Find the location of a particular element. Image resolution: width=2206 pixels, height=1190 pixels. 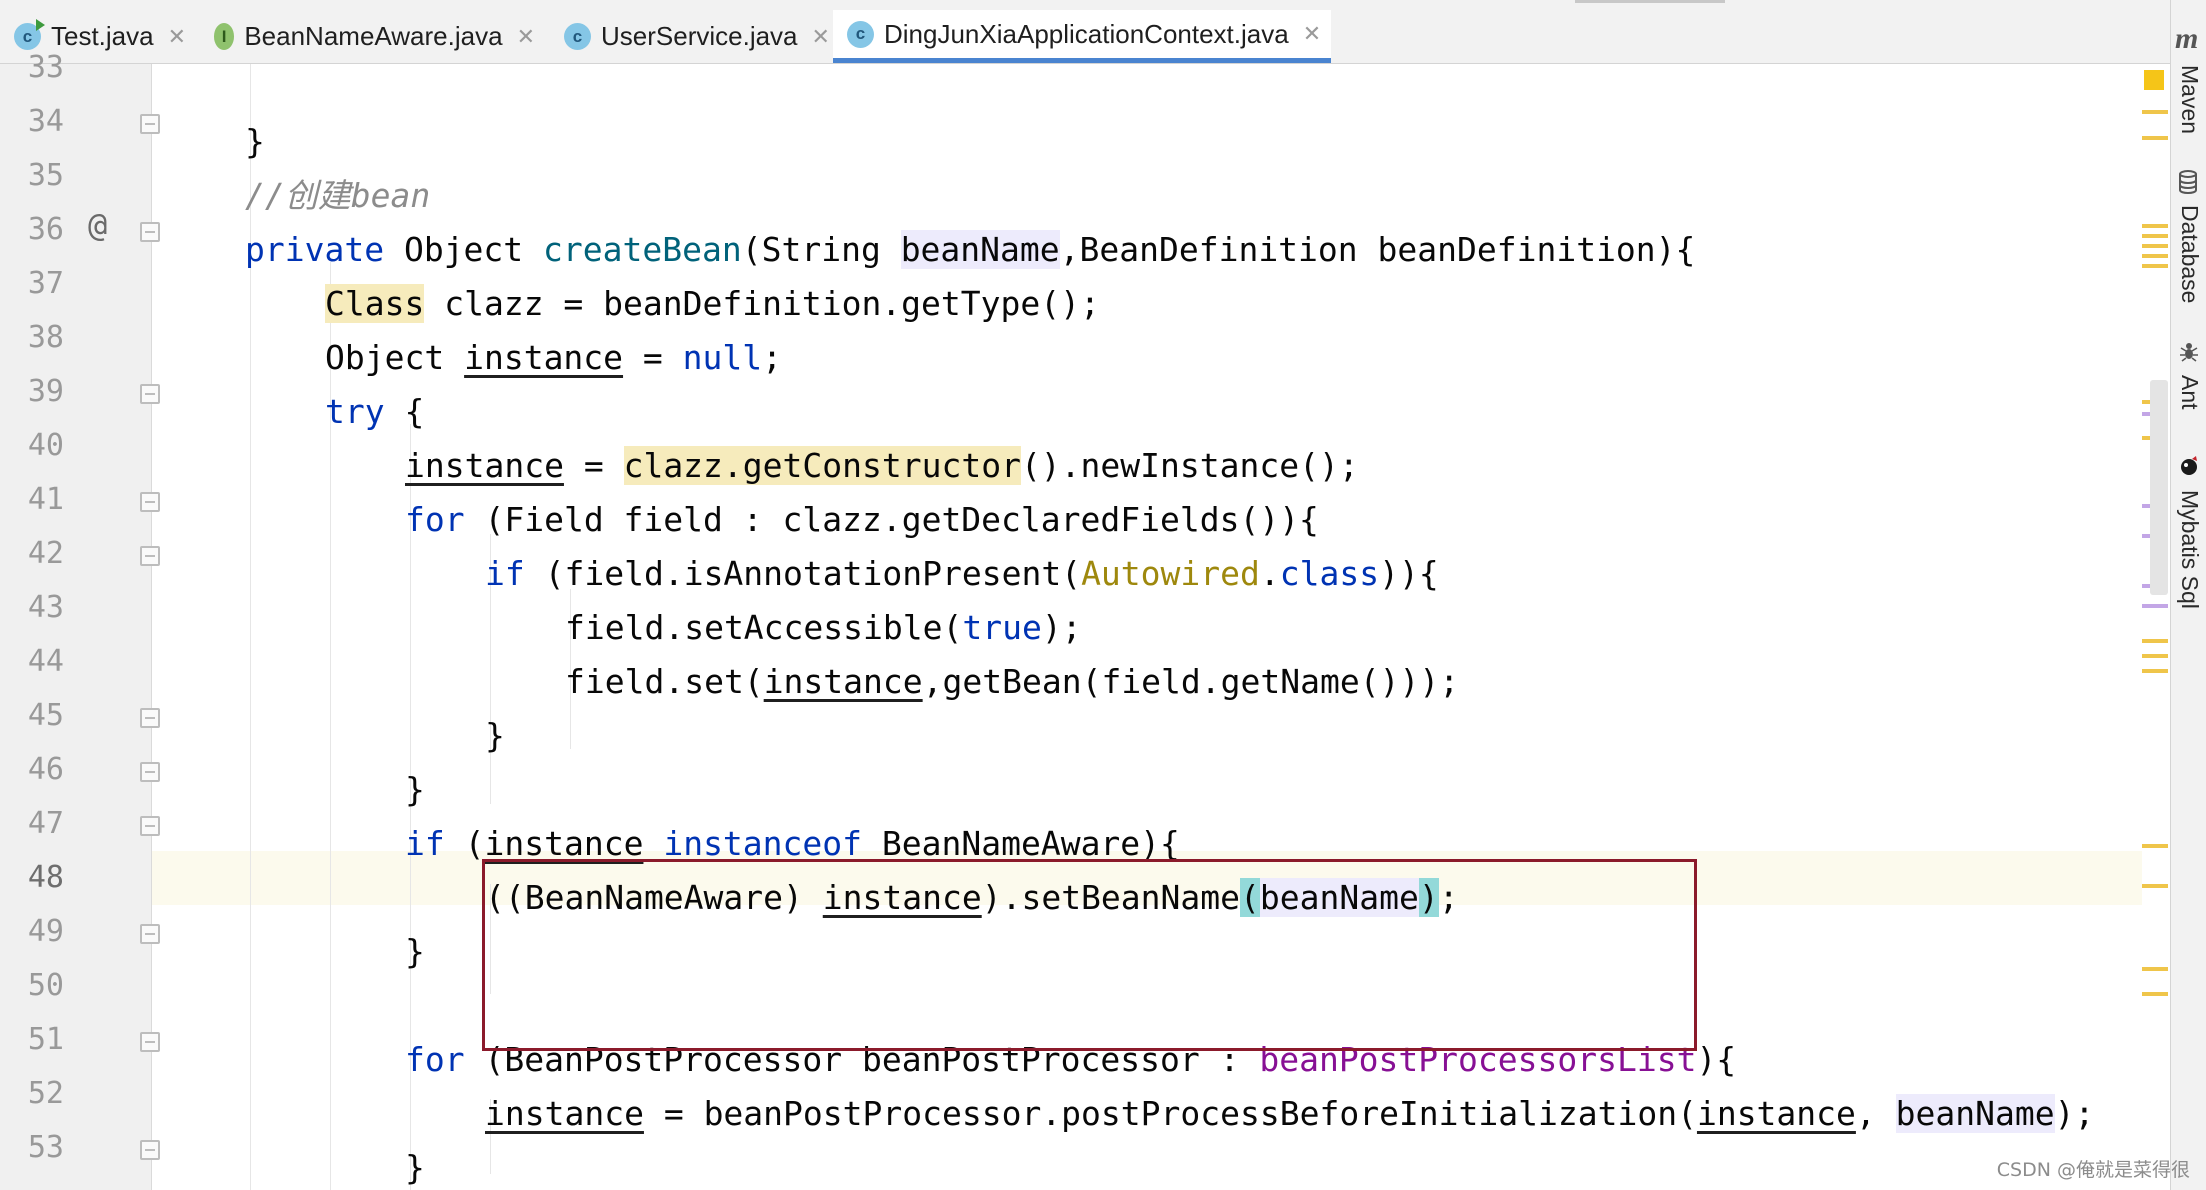

highlight-box is located at coordinates (1089, 955).